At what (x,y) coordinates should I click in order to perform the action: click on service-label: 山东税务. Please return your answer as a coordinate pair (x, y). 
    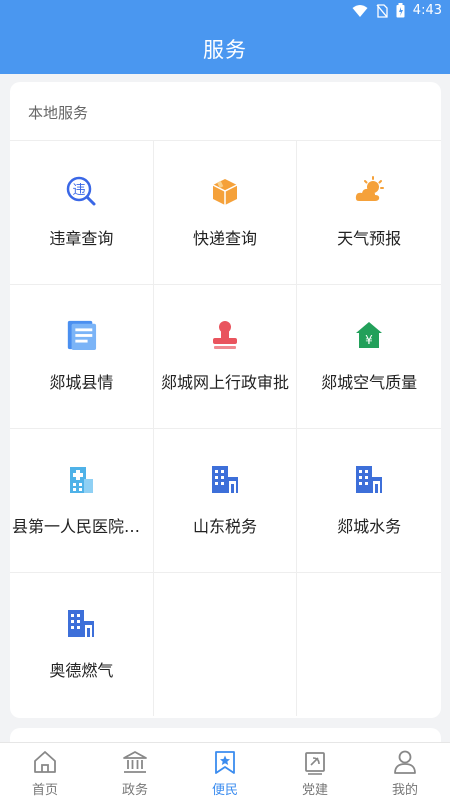
    Looking at the image, I should click on (225, 526).